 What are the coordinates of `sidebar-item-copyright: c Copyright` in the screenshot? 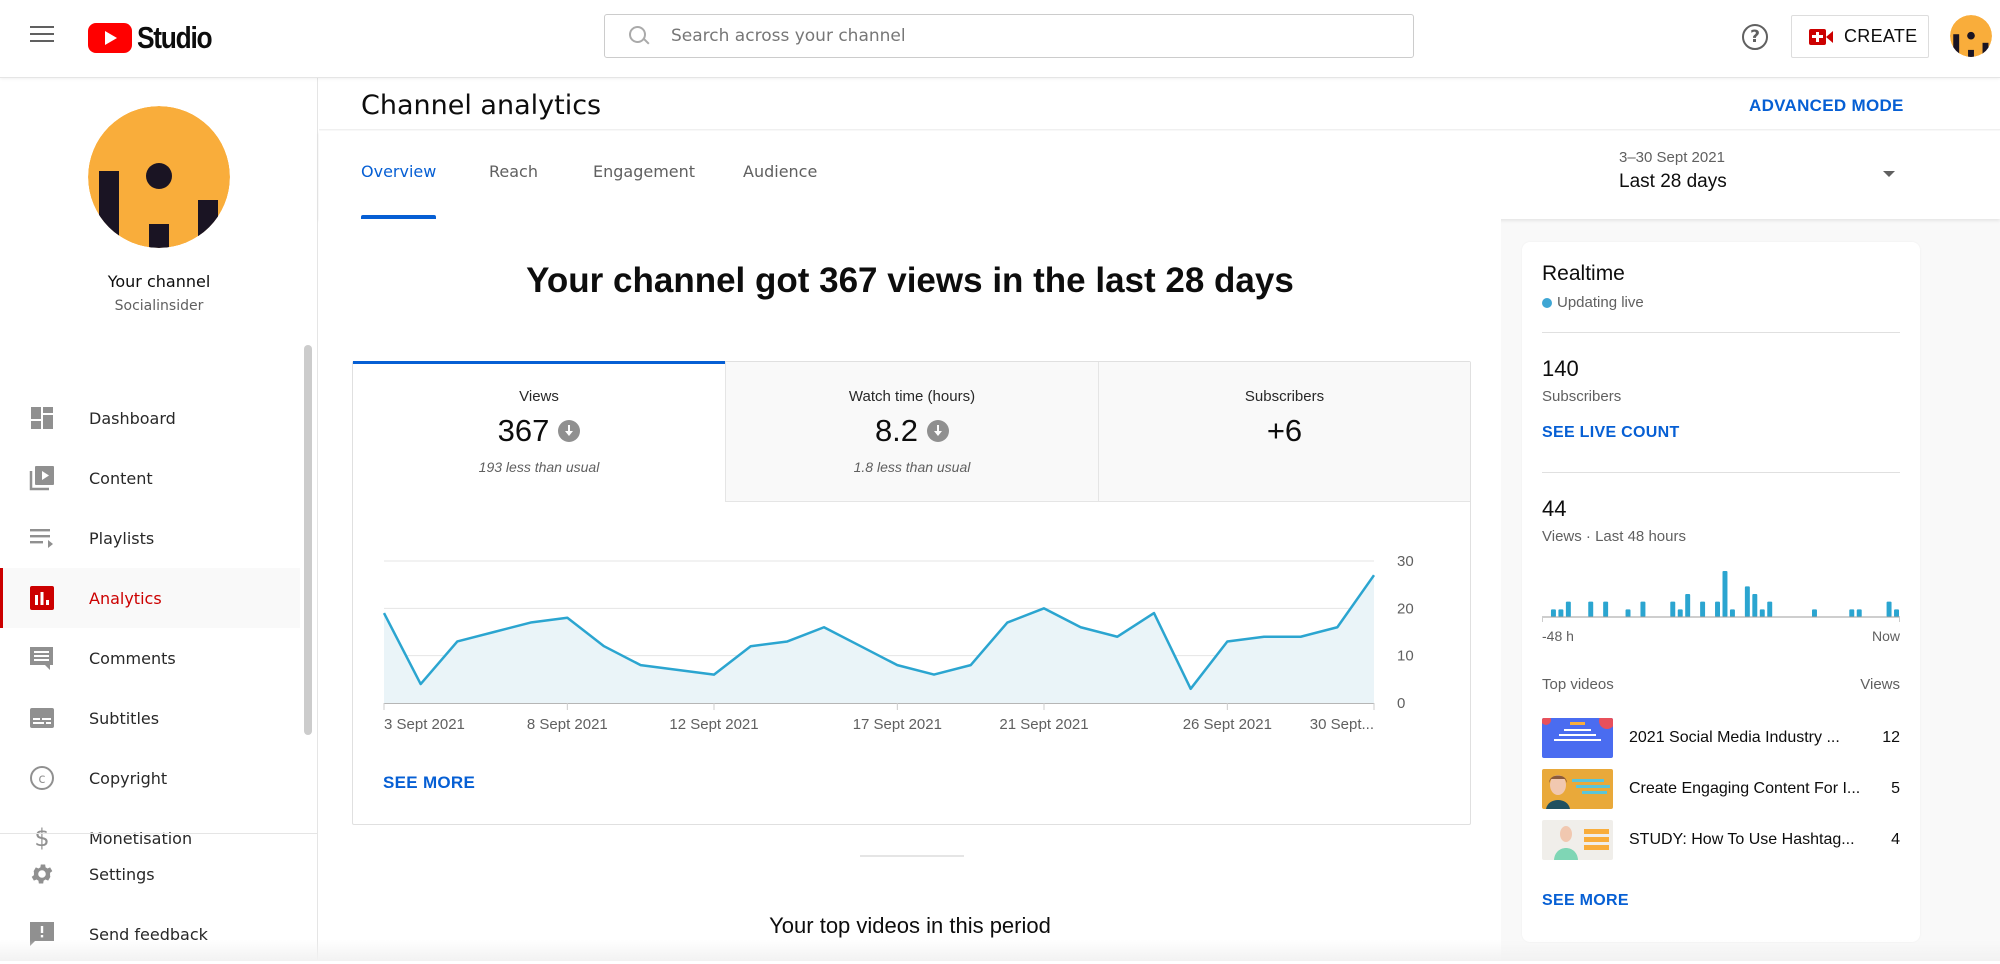 It's located at (150, 778).